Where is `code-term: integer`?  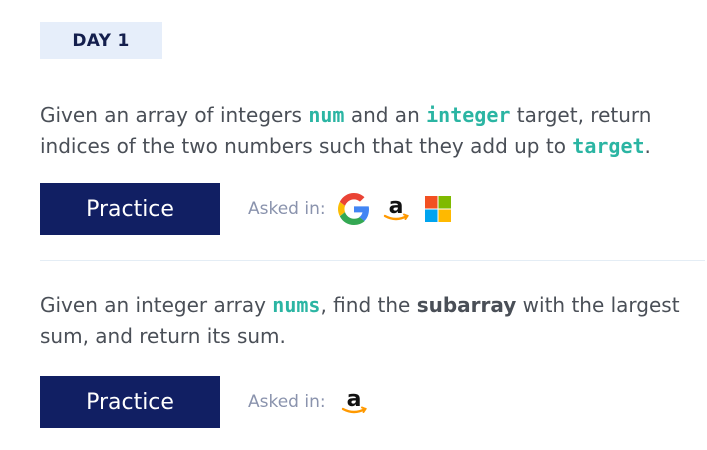 code-term: integer is located at coordinates (468, 115).